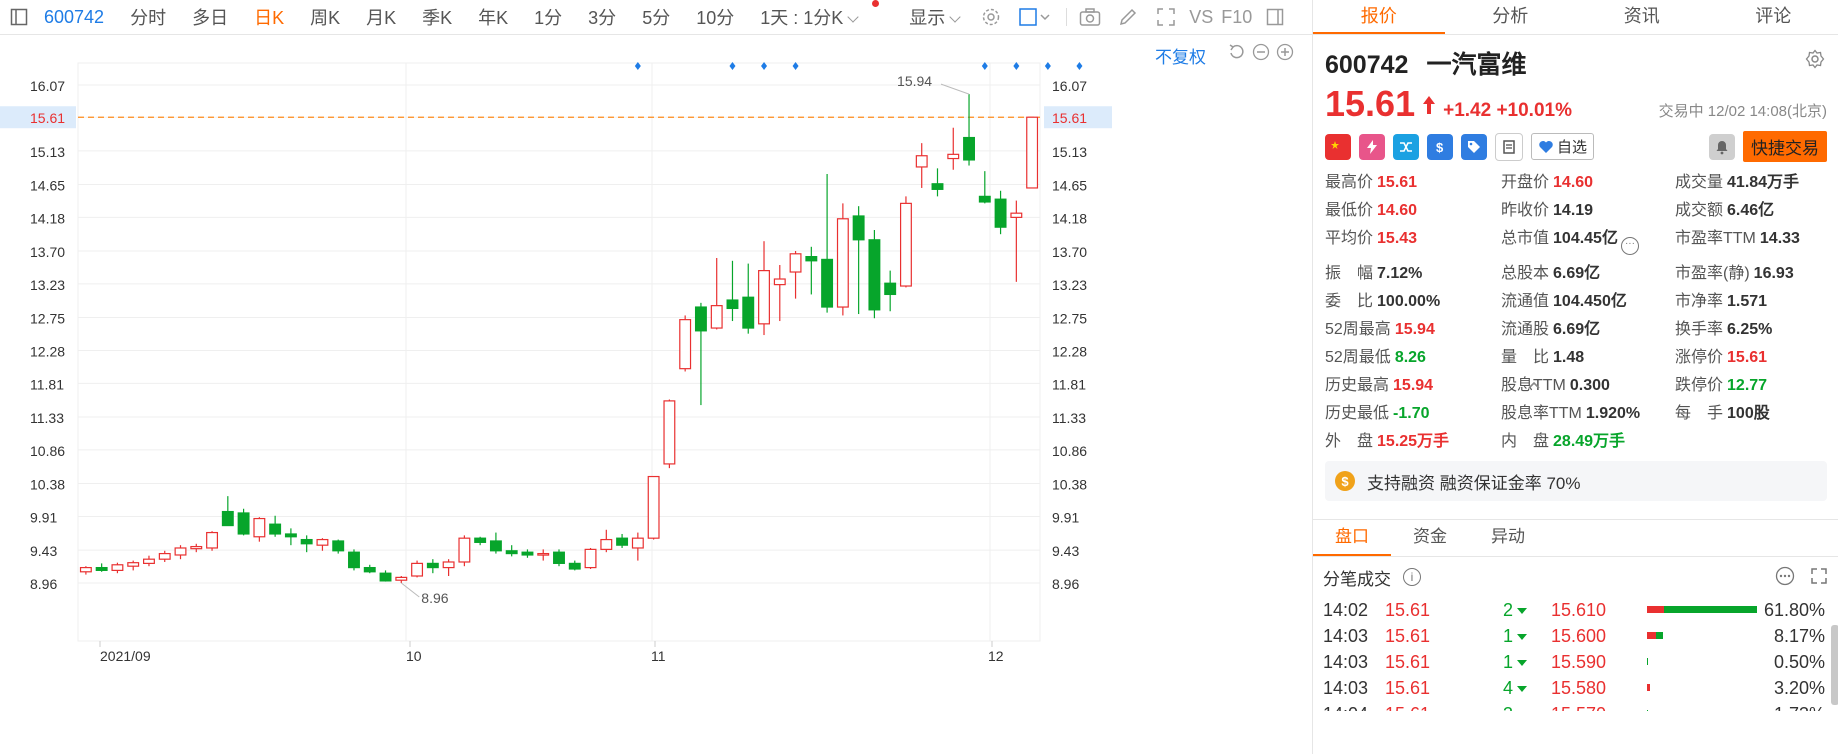 The height and width of the screenshot is (754, 1838). Describe the element at coordinates (934, 17) in the screenshot. I see `display-dropdown: 显示` at that location.